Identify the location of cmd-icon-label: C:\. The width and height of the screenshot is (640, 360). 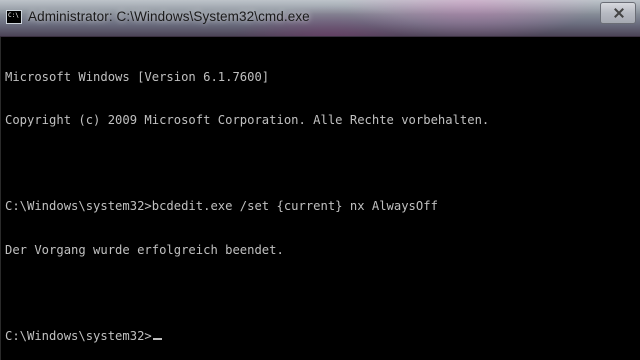
(13, 15).